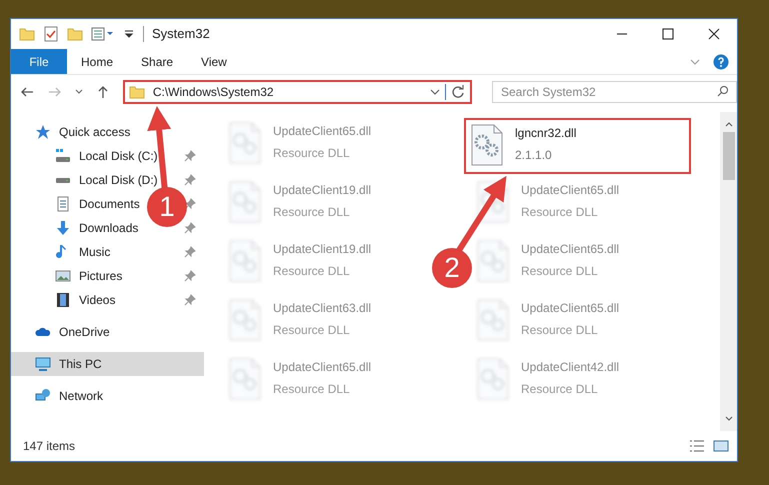 This screenshot has width=769, height=485. What do you see at coordinates (63, 300) in the screenshot?
I see `film-icon` at bounding box center [63, 300].